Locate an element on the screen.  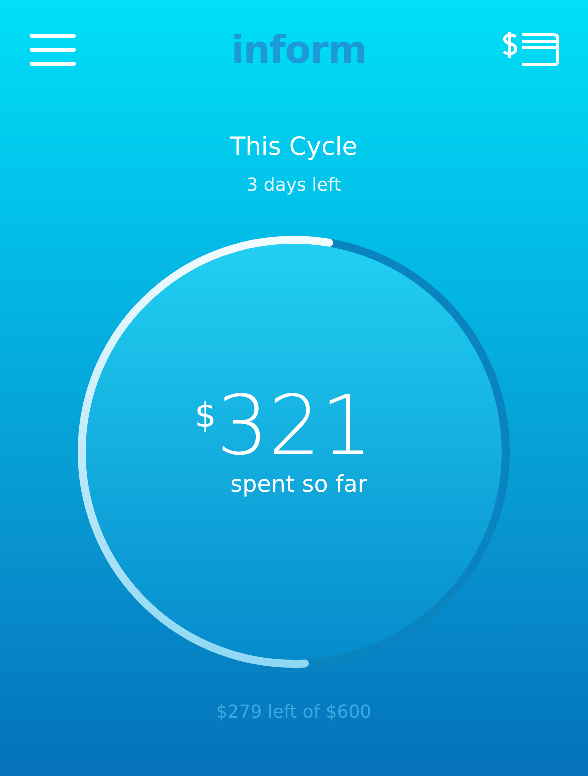
dollar-card-icon is located at coordinates (531, 50).